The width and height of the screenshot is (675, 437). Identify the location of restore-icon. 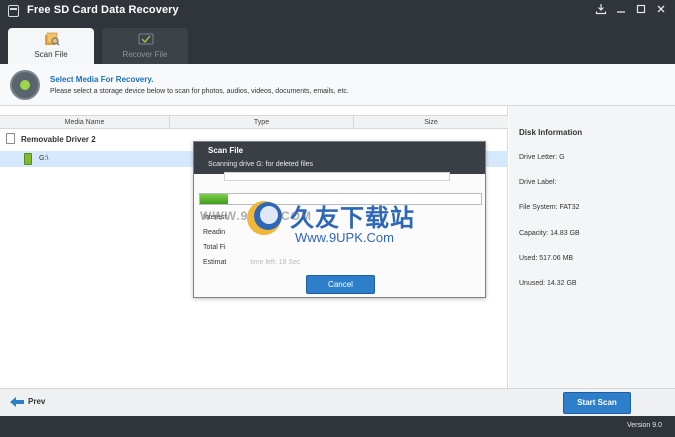
(641, 10).